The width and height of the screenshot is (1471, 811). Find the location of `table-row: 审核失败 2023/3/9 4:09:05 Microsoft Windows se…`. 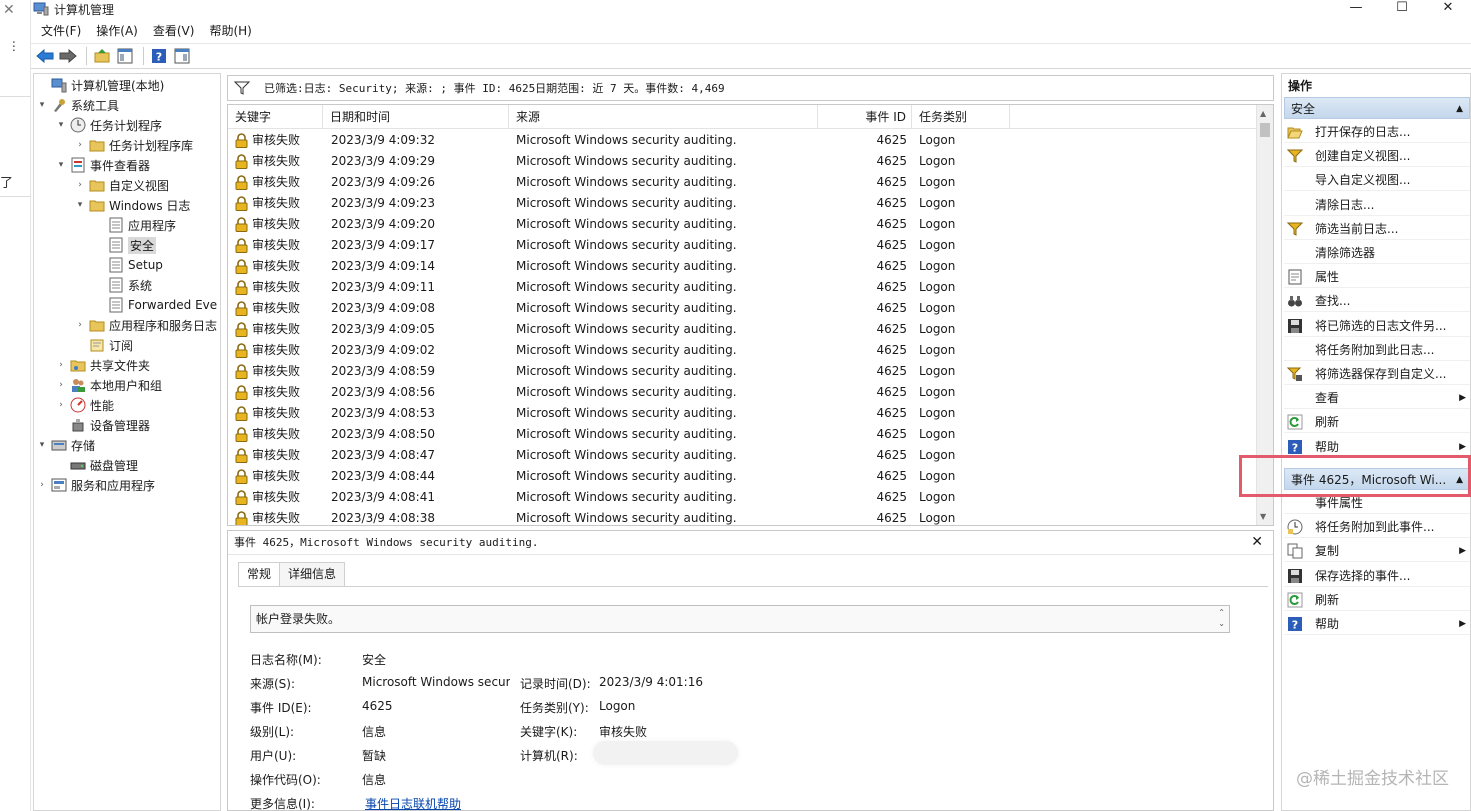

table-row: 审核失败 2023/3/9 4:09:05 Microsoft Windows se… is located at coordinates (743, 329).